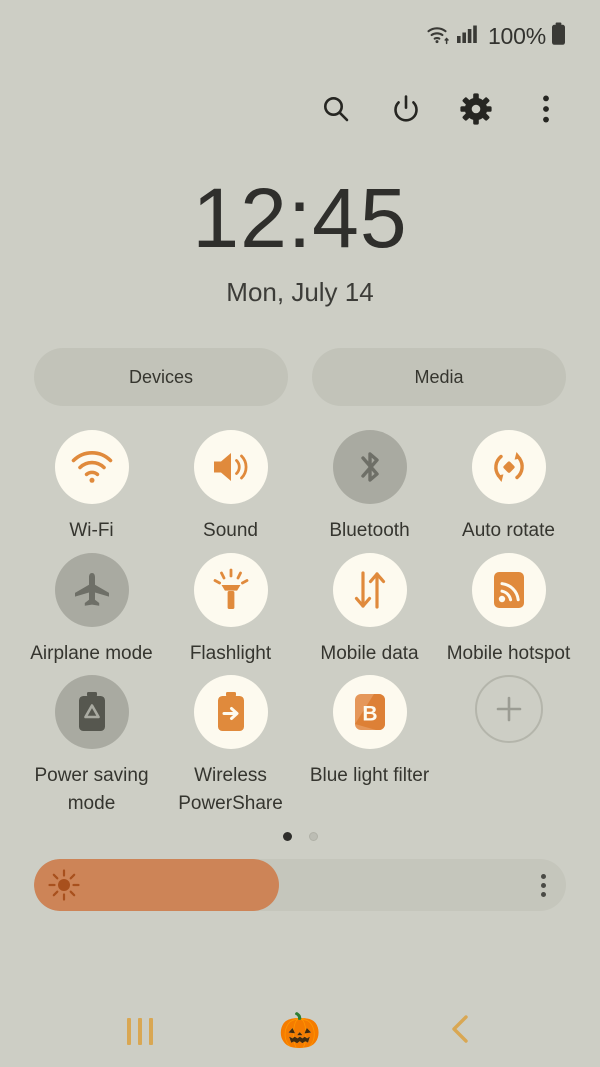 This screenshot has height=1067, width=600. What do you see at coordinates (508, 467) in the screenshot?
I see `auto-rotate-icon` at bounding box center [508, 467].